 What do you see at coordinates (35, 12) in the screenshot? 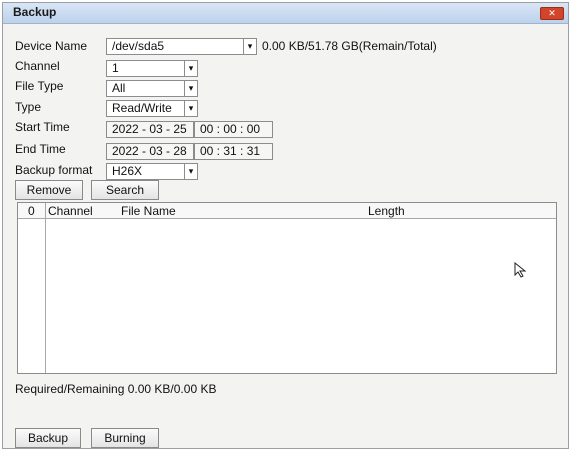
I see `window-title: Backup` at bounding box center [35, 12].